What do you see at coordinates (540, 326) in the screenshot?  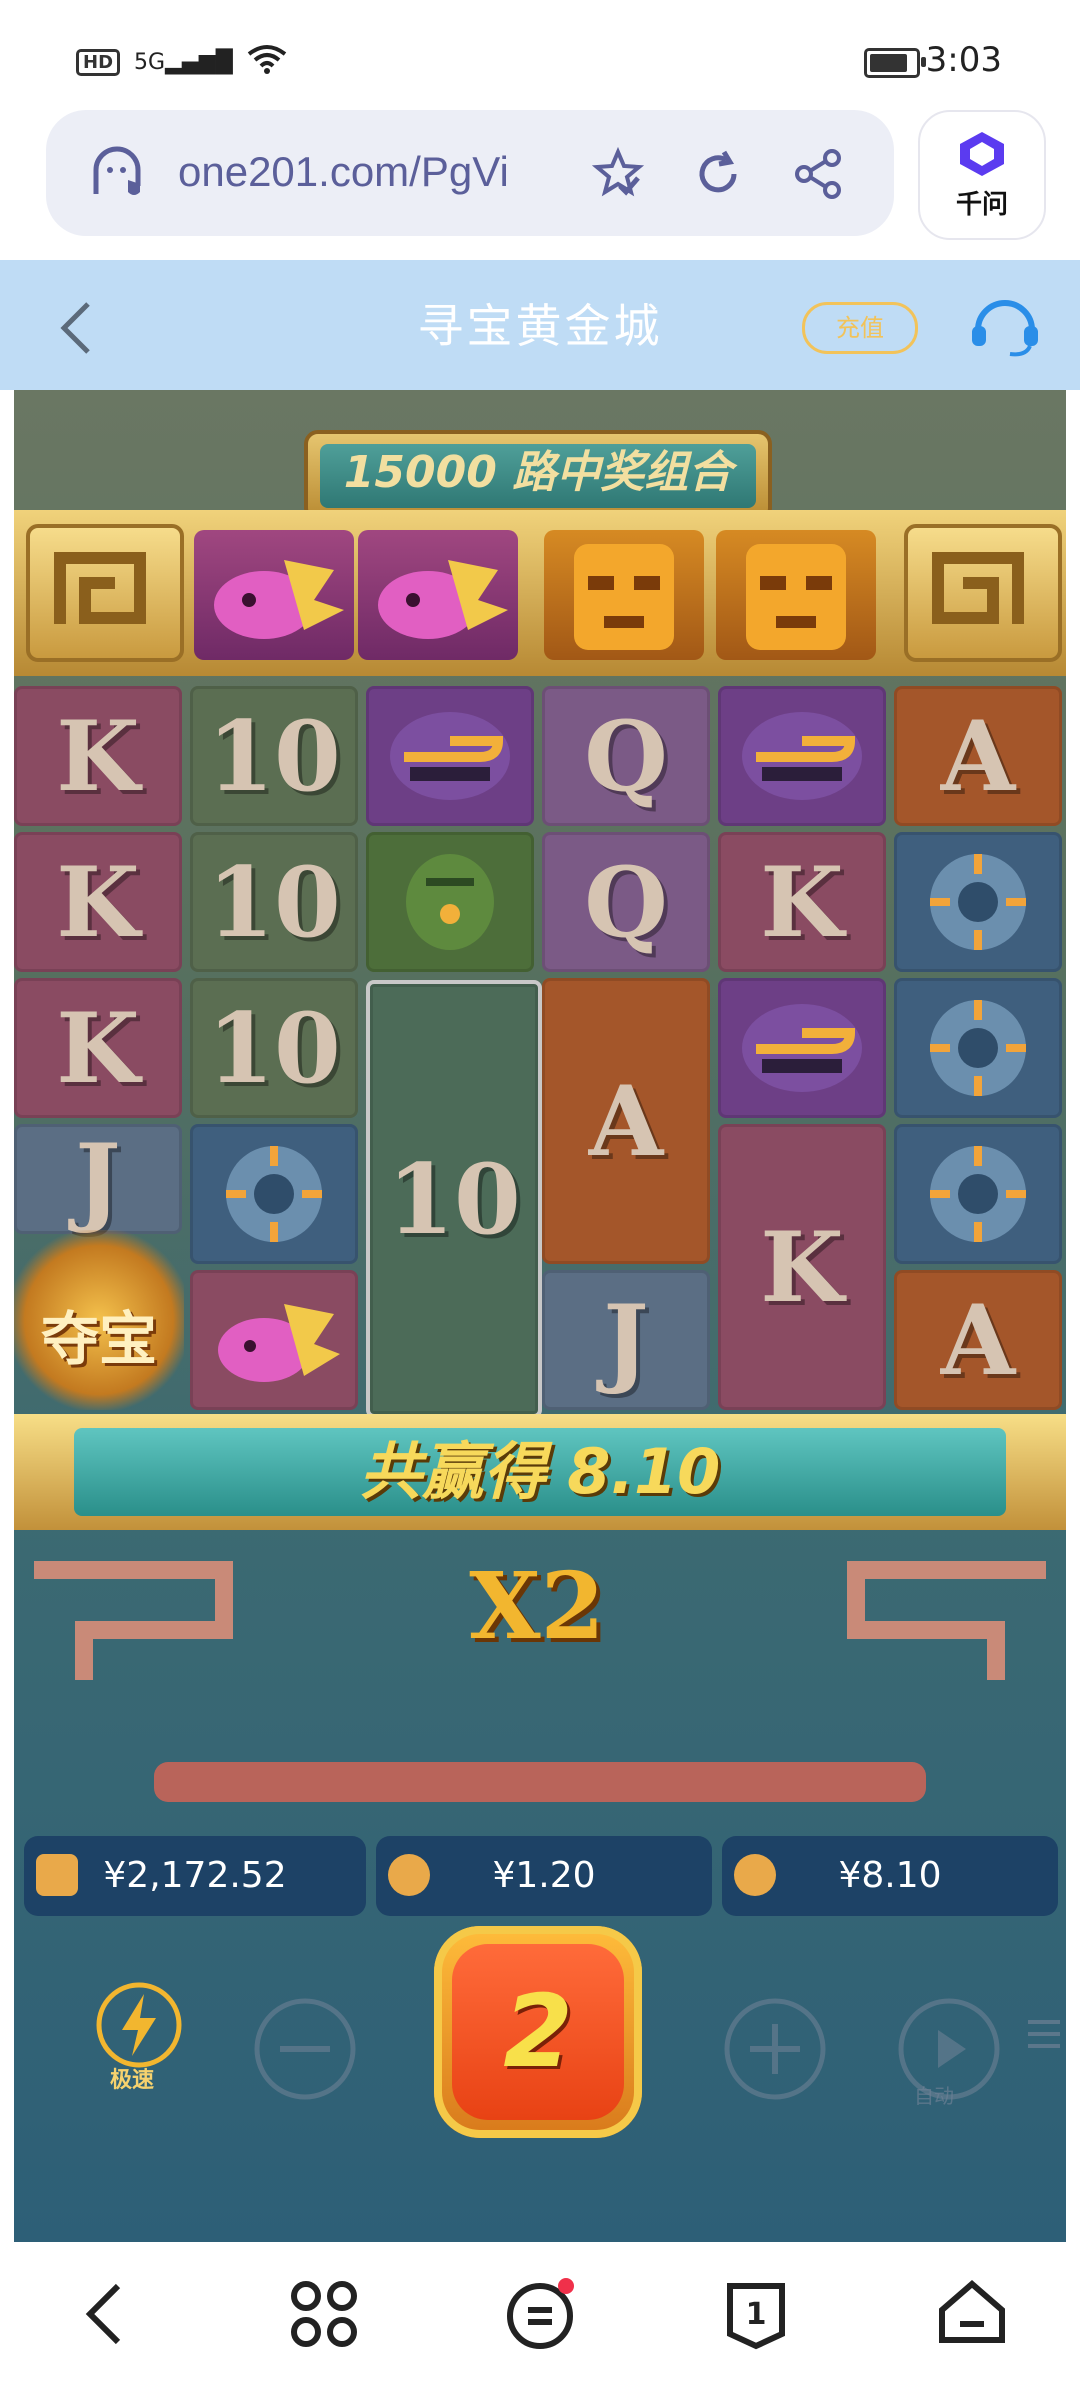 I see `page-title: 寻宝黄金城` at bounding box center [540, 326].